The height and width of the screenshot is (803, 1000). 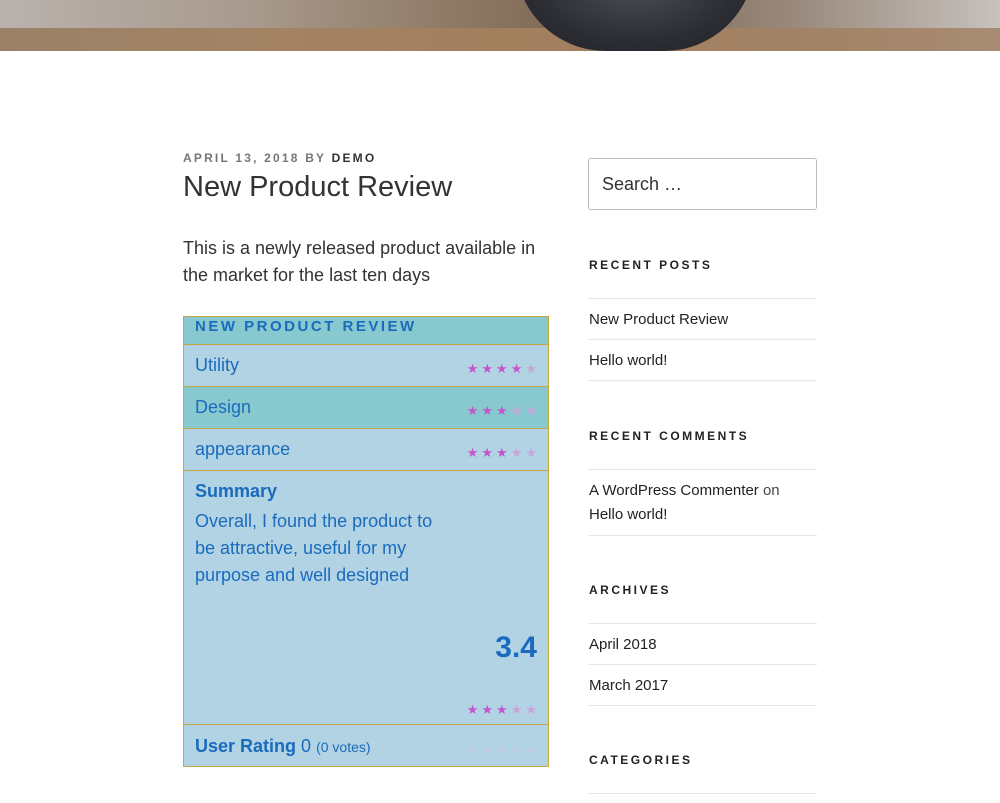 What do you see at coordinates (366, 450) in the screenshot?
I see `review-criterion-row: appearance ★ ★ ★ ★ ★` at bounding box center [366, 450].